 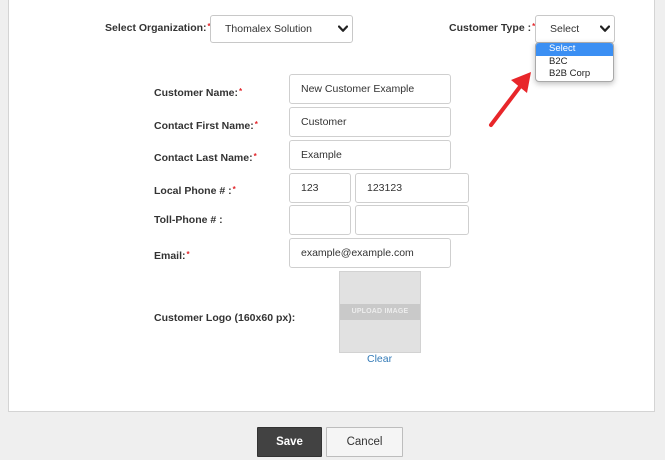 I want to click on toll-phone-label: Toll-Phone # :, so click(x=188, y=220).